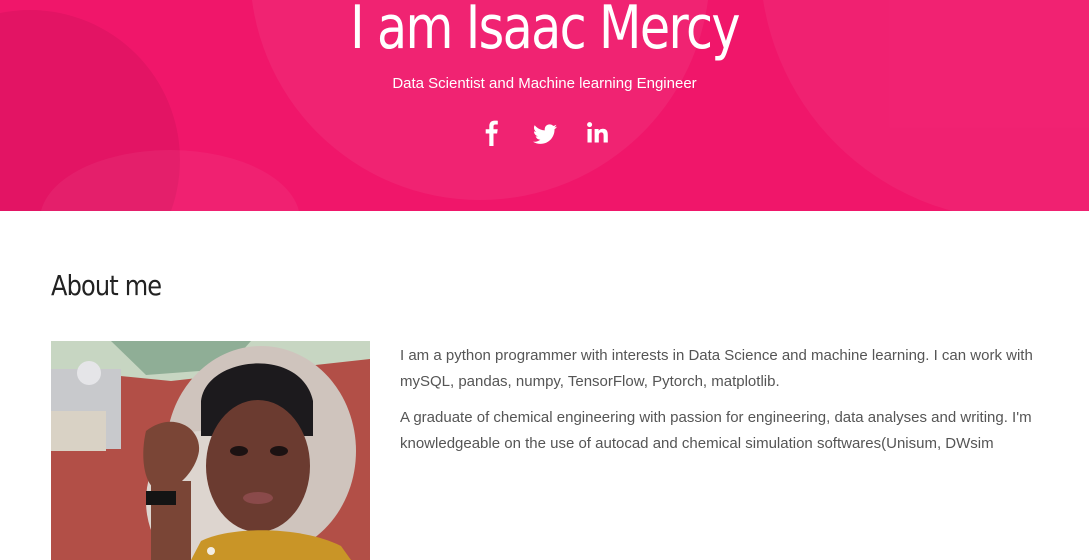  I want to click on hero-title: I am Isaac Mercy, so click(545, 31).